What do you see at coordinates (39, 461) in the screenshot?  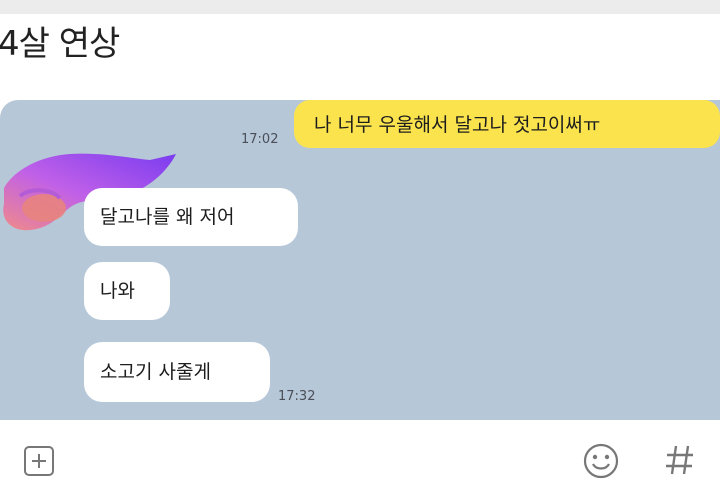 I see `plus-square-icon` at bounding box center [39, 461].